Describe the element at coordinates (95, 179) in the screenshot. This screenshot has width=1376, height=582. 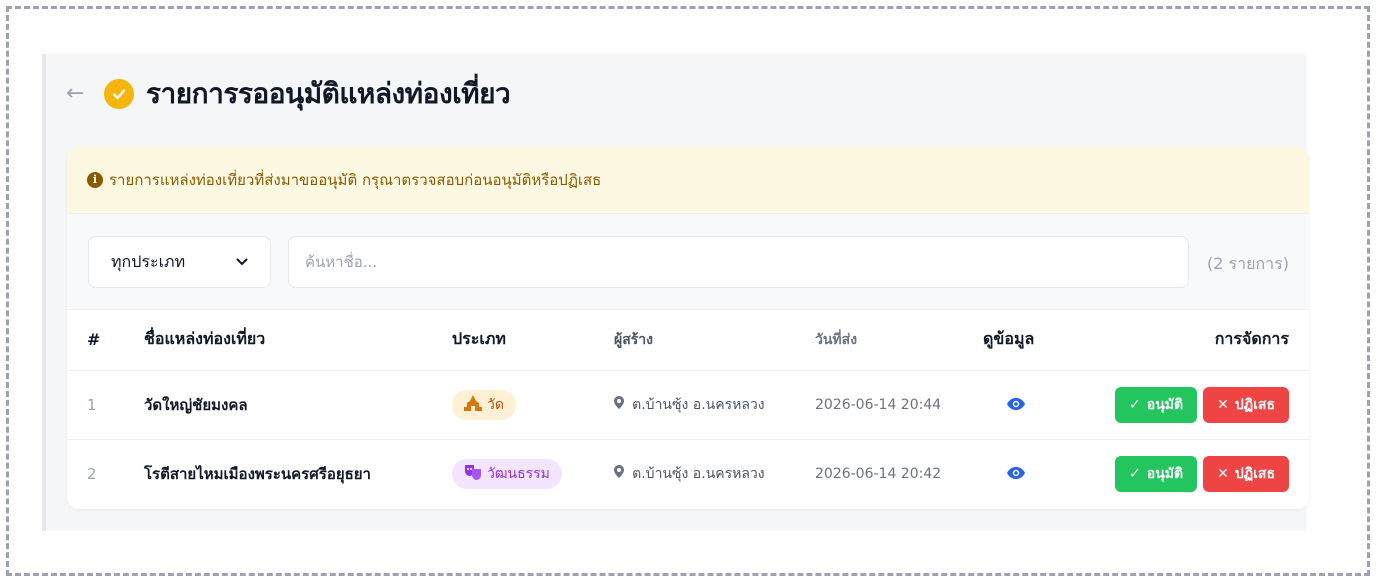
I see `info-icon: i` at that location.